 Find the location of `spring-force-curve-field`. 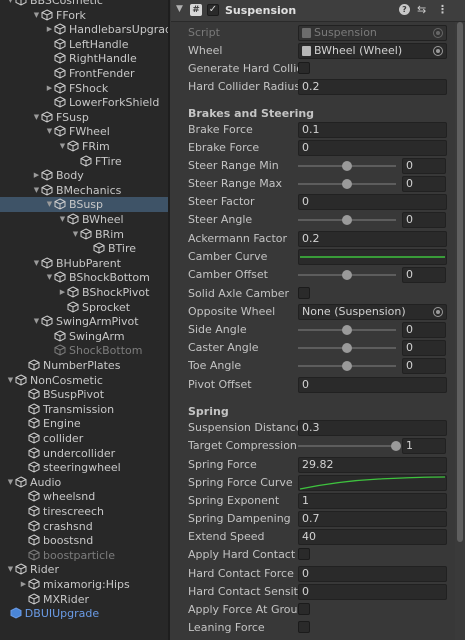

spring-force-curve-field is located at coordinates (372, 483).